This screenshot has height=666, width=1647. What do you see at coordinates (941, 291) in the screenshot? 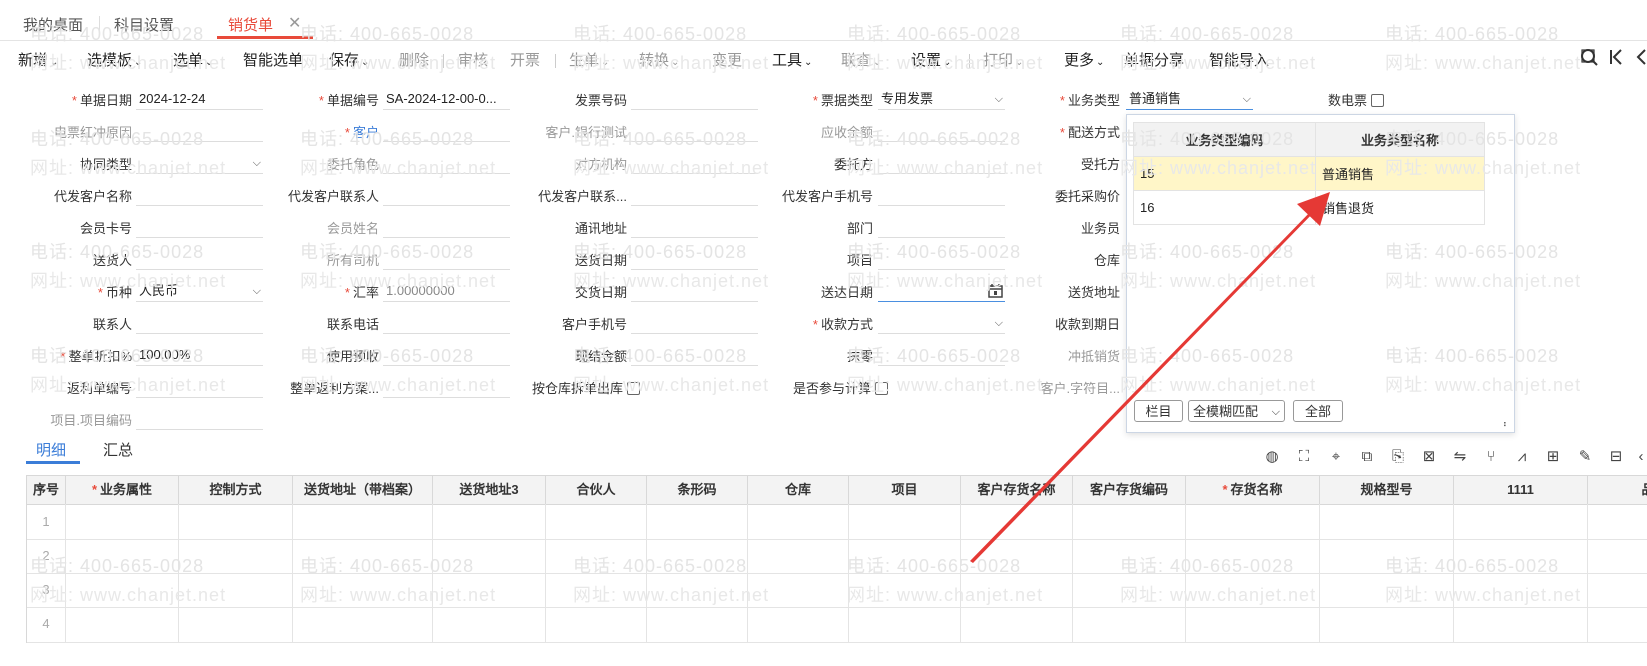
I see `arrive-date-field` at bounding box center [941, 291].